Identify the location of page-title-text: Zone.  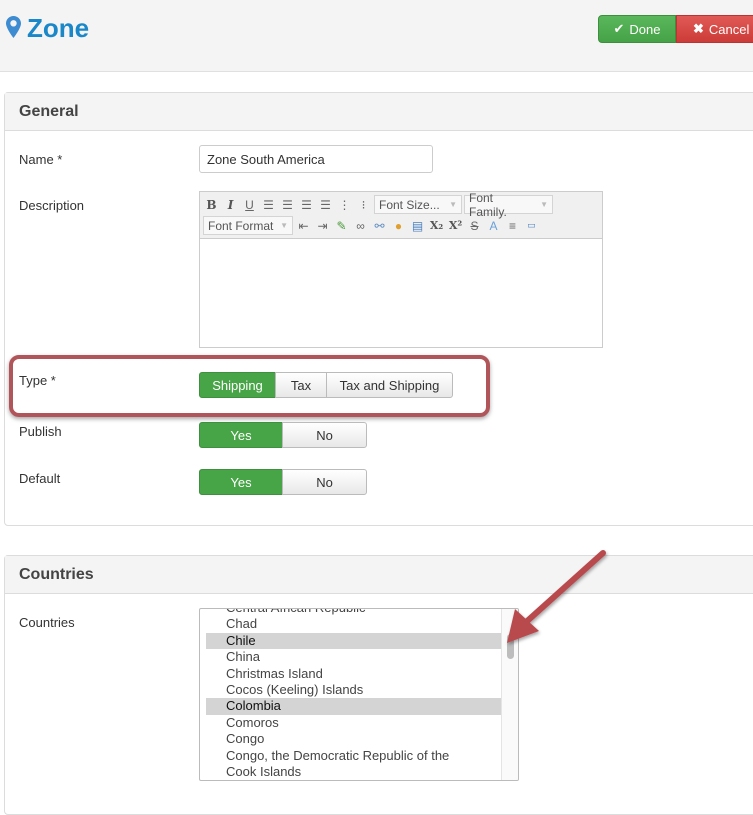
(58, 27).